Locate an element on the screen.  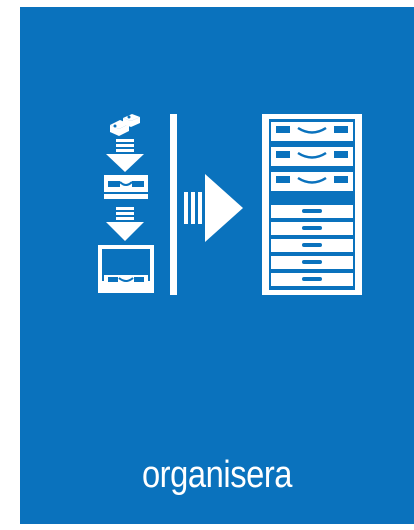
rack-with-case-icon is located at coordinates (126, 269).